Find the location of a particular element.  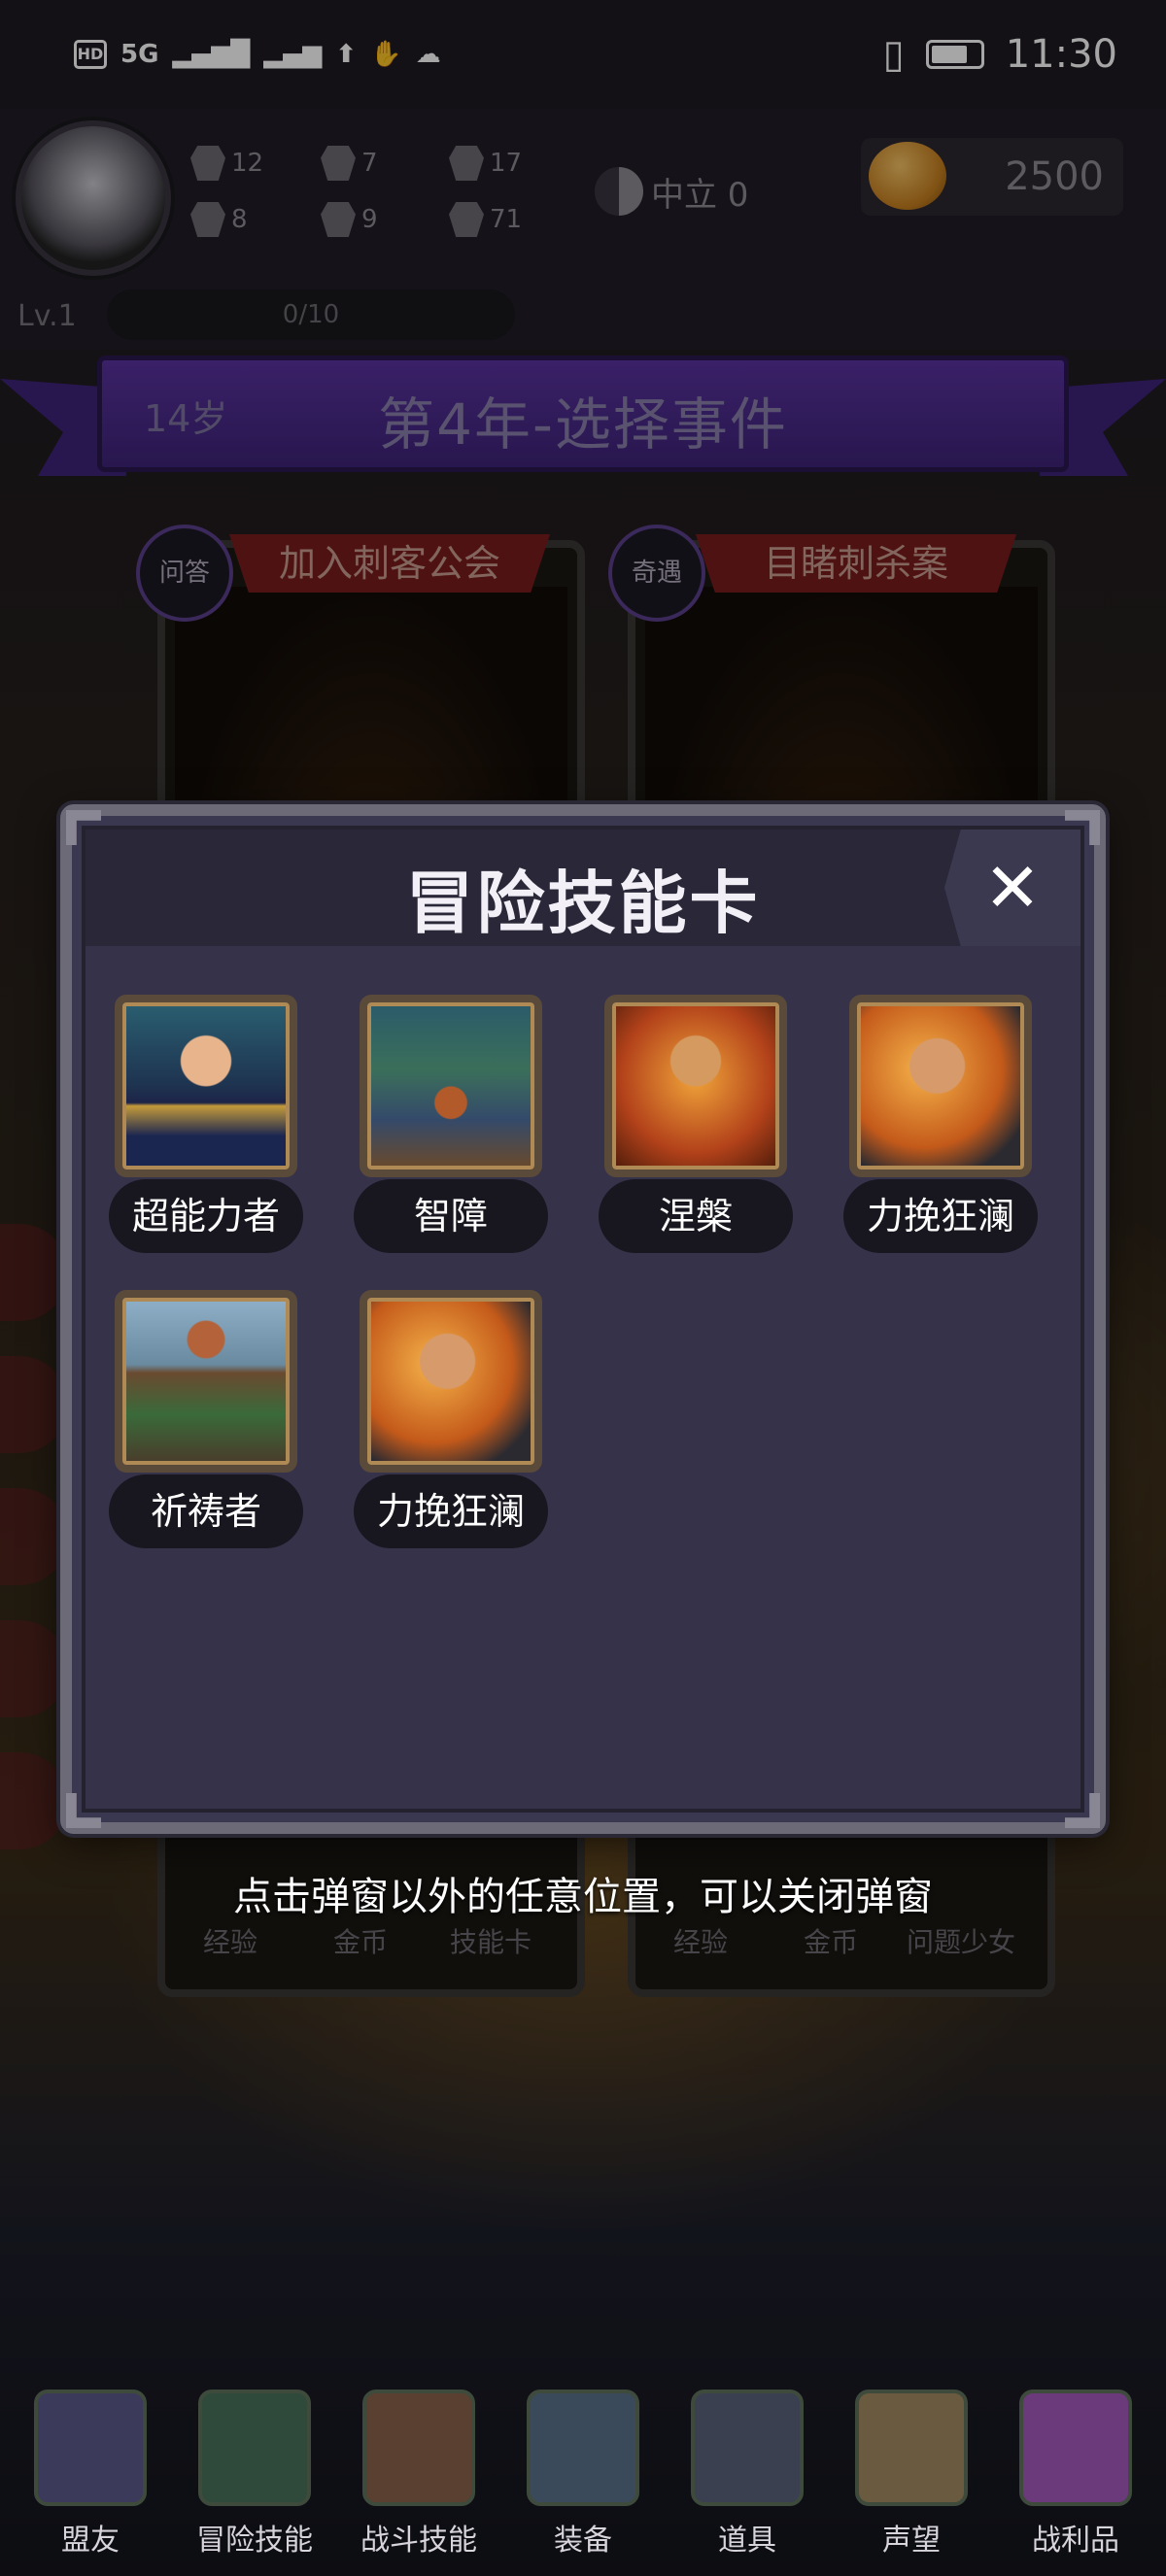

skill-card: 超能力者 is located at coordinates (206, 1131).